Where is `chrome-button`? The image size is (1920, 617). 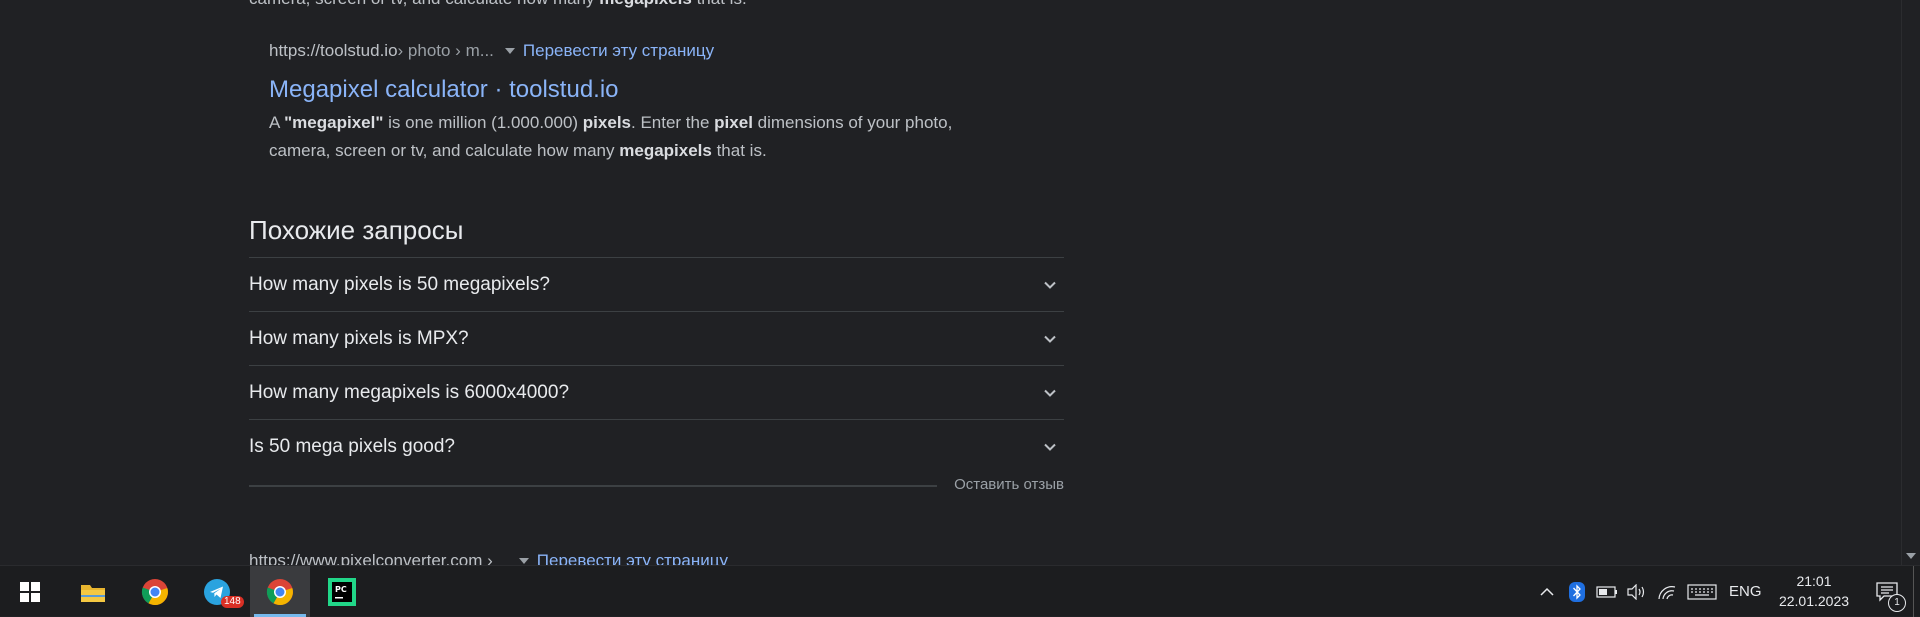 chrome-button is located at coordinates (155, 591).